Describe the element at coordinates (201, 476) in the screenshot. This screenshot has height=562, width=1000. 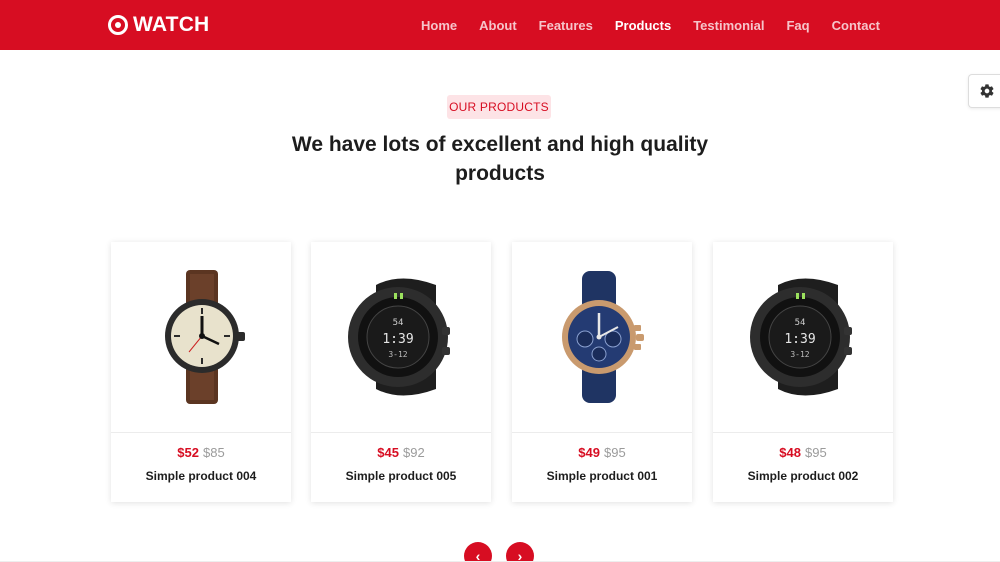
I see `product-name: Simple product 004` at that location.